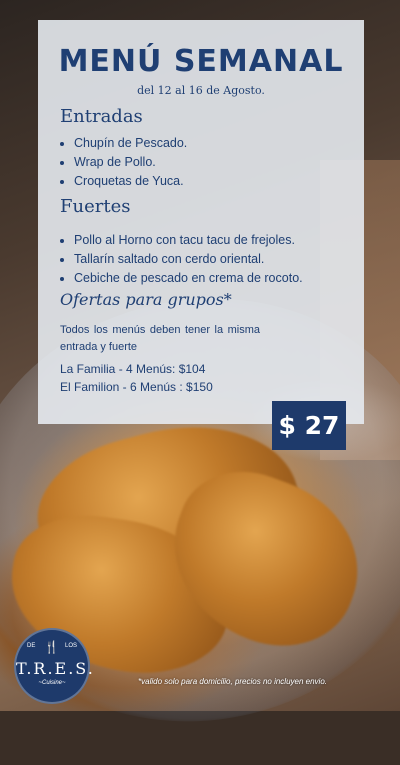  I want to click on section-title-entradas: Entradas, so click(101, 116).